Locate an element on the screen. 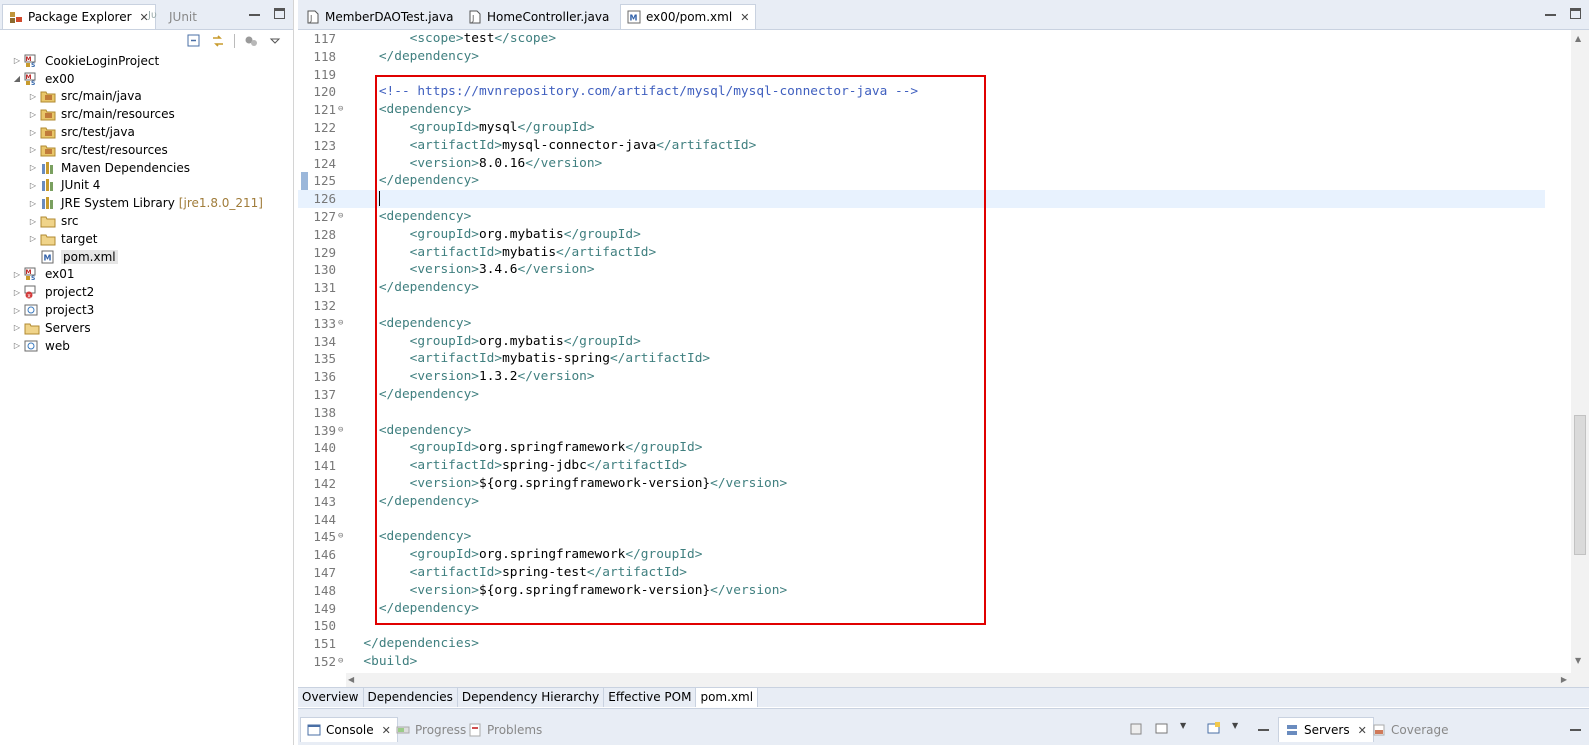  pin-console-icon is located at coordinates (1136, 729).